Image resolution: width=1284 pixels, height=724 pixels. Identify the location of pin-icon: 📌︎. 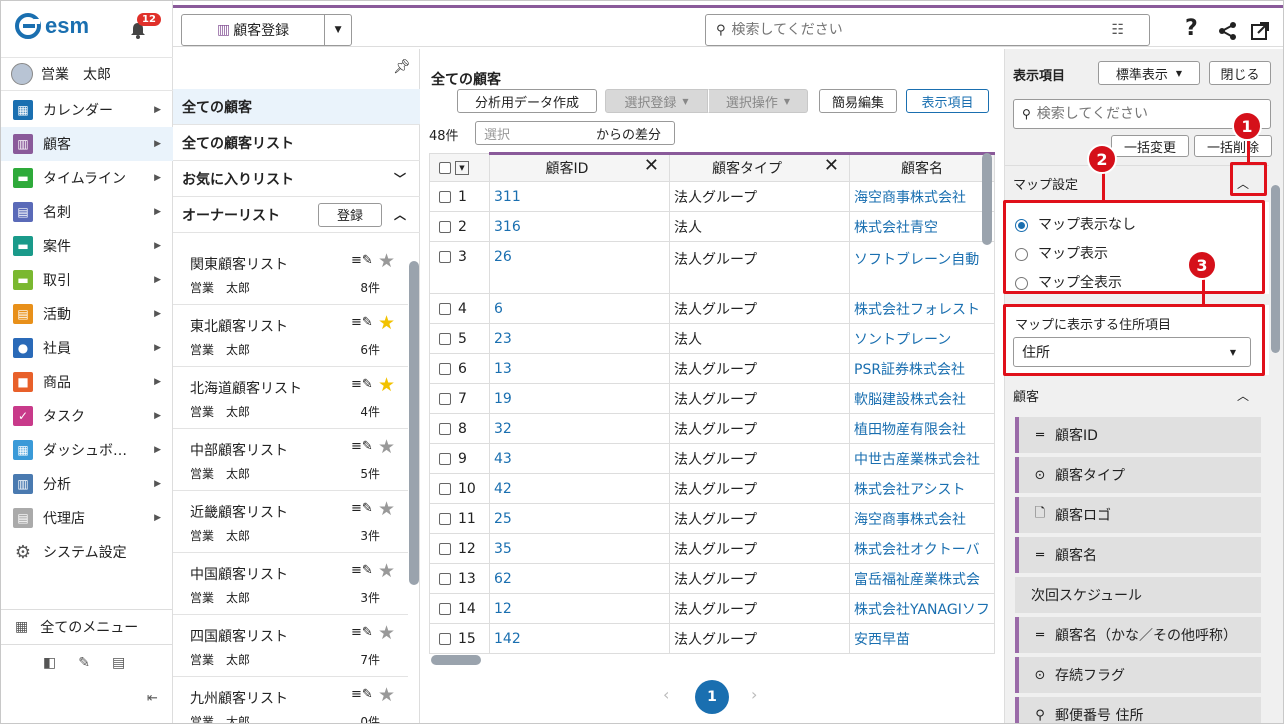
(402, 67).